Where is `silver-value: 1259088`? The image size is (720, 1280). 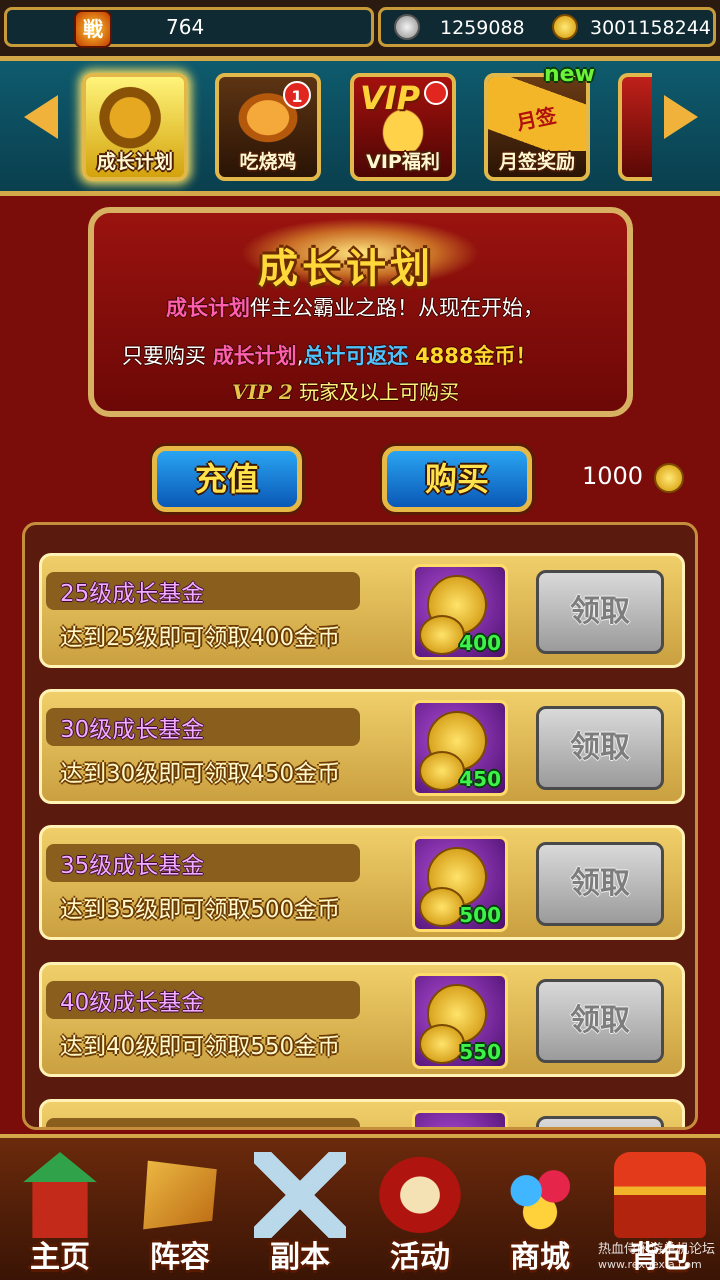 silver-value: 1259088 is located at coordinates (482, 28).